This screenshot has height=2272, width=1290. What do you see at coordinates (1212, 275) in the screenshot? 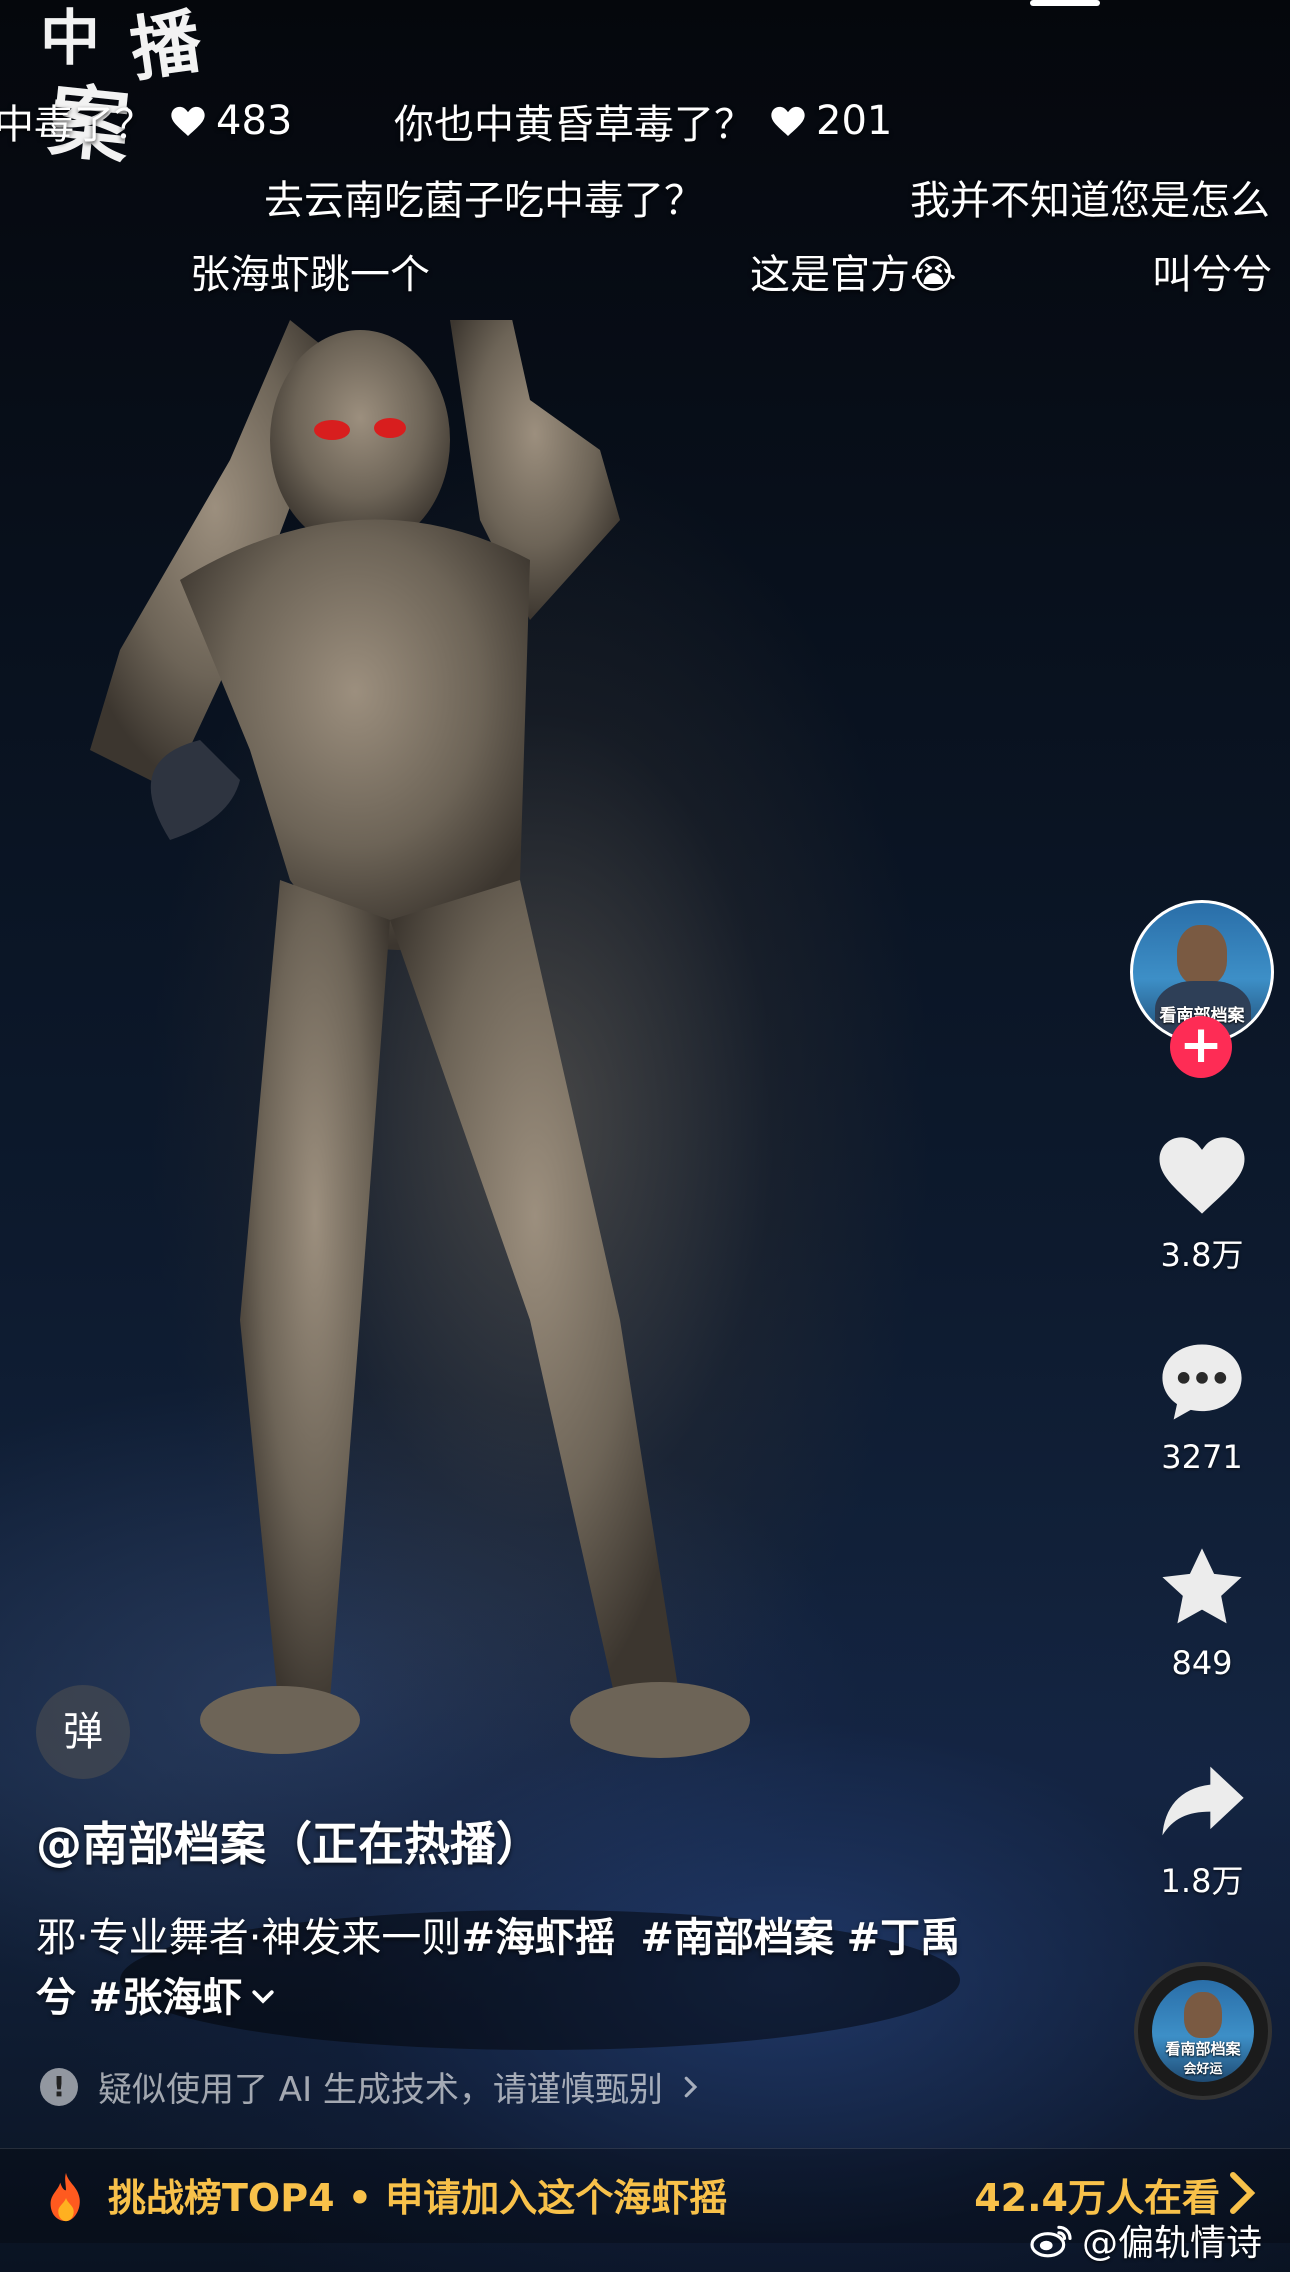
I see `danmaku-text: 叫兮兮` at bounding box center [1212, 275].